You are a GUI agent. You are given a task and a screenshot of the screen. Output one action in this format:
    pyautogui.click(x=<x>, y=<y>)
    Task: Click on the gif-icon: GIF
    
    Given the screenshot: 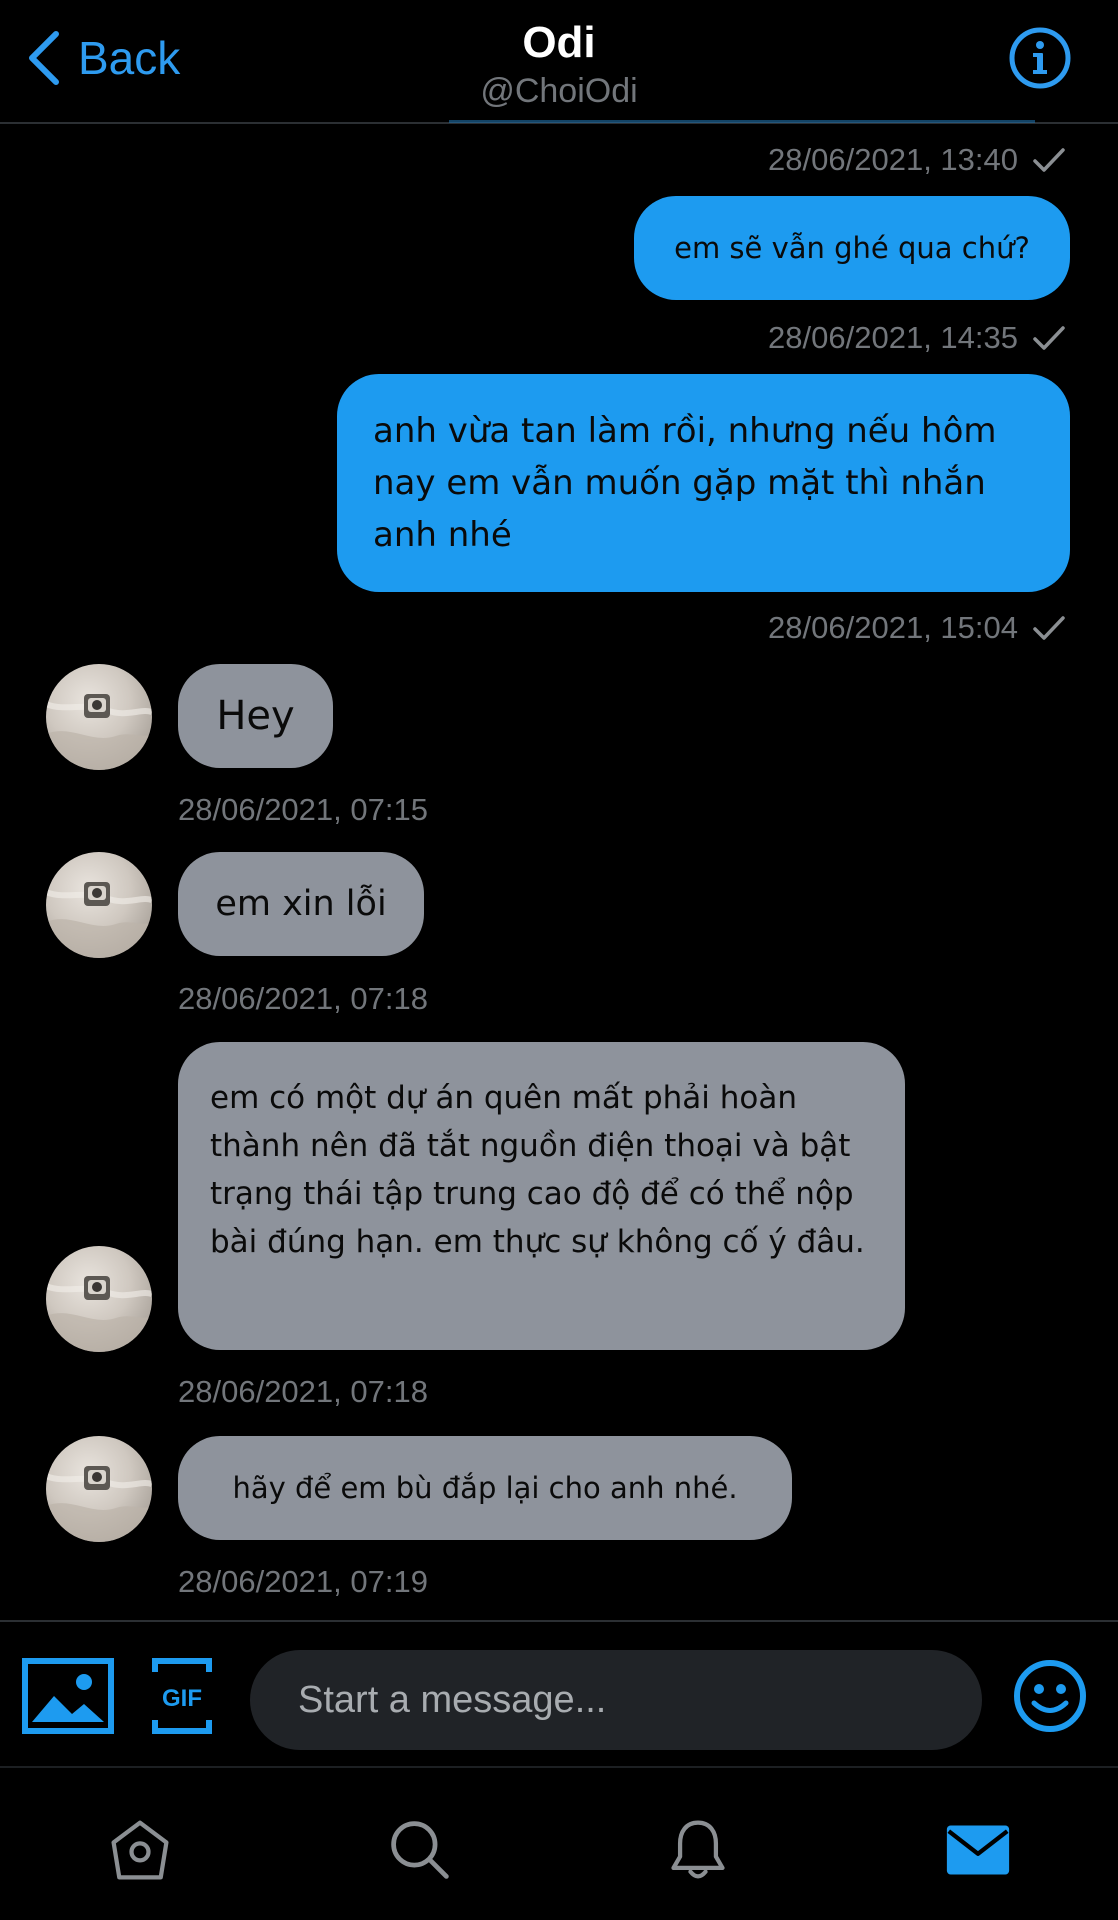 What is the action you would take?
    pyautogui.click(x=182, y=1696)
    